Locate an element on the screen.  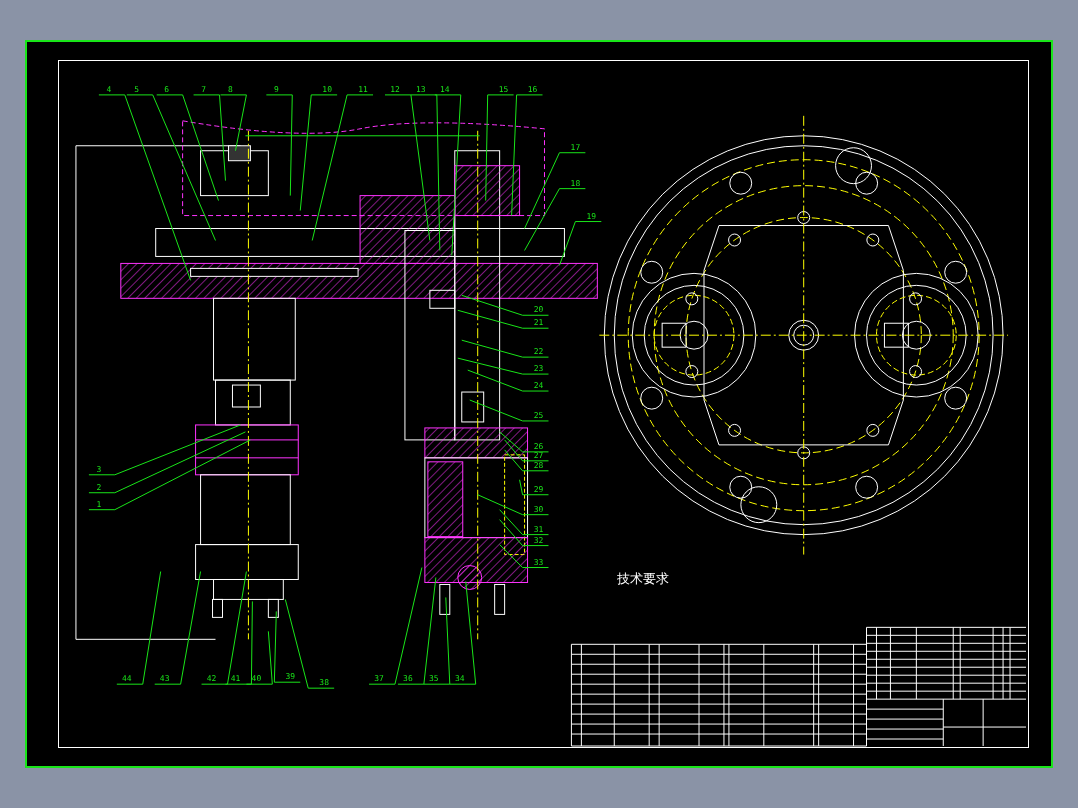
part-number: 28 is located at coordinates (538, 465).